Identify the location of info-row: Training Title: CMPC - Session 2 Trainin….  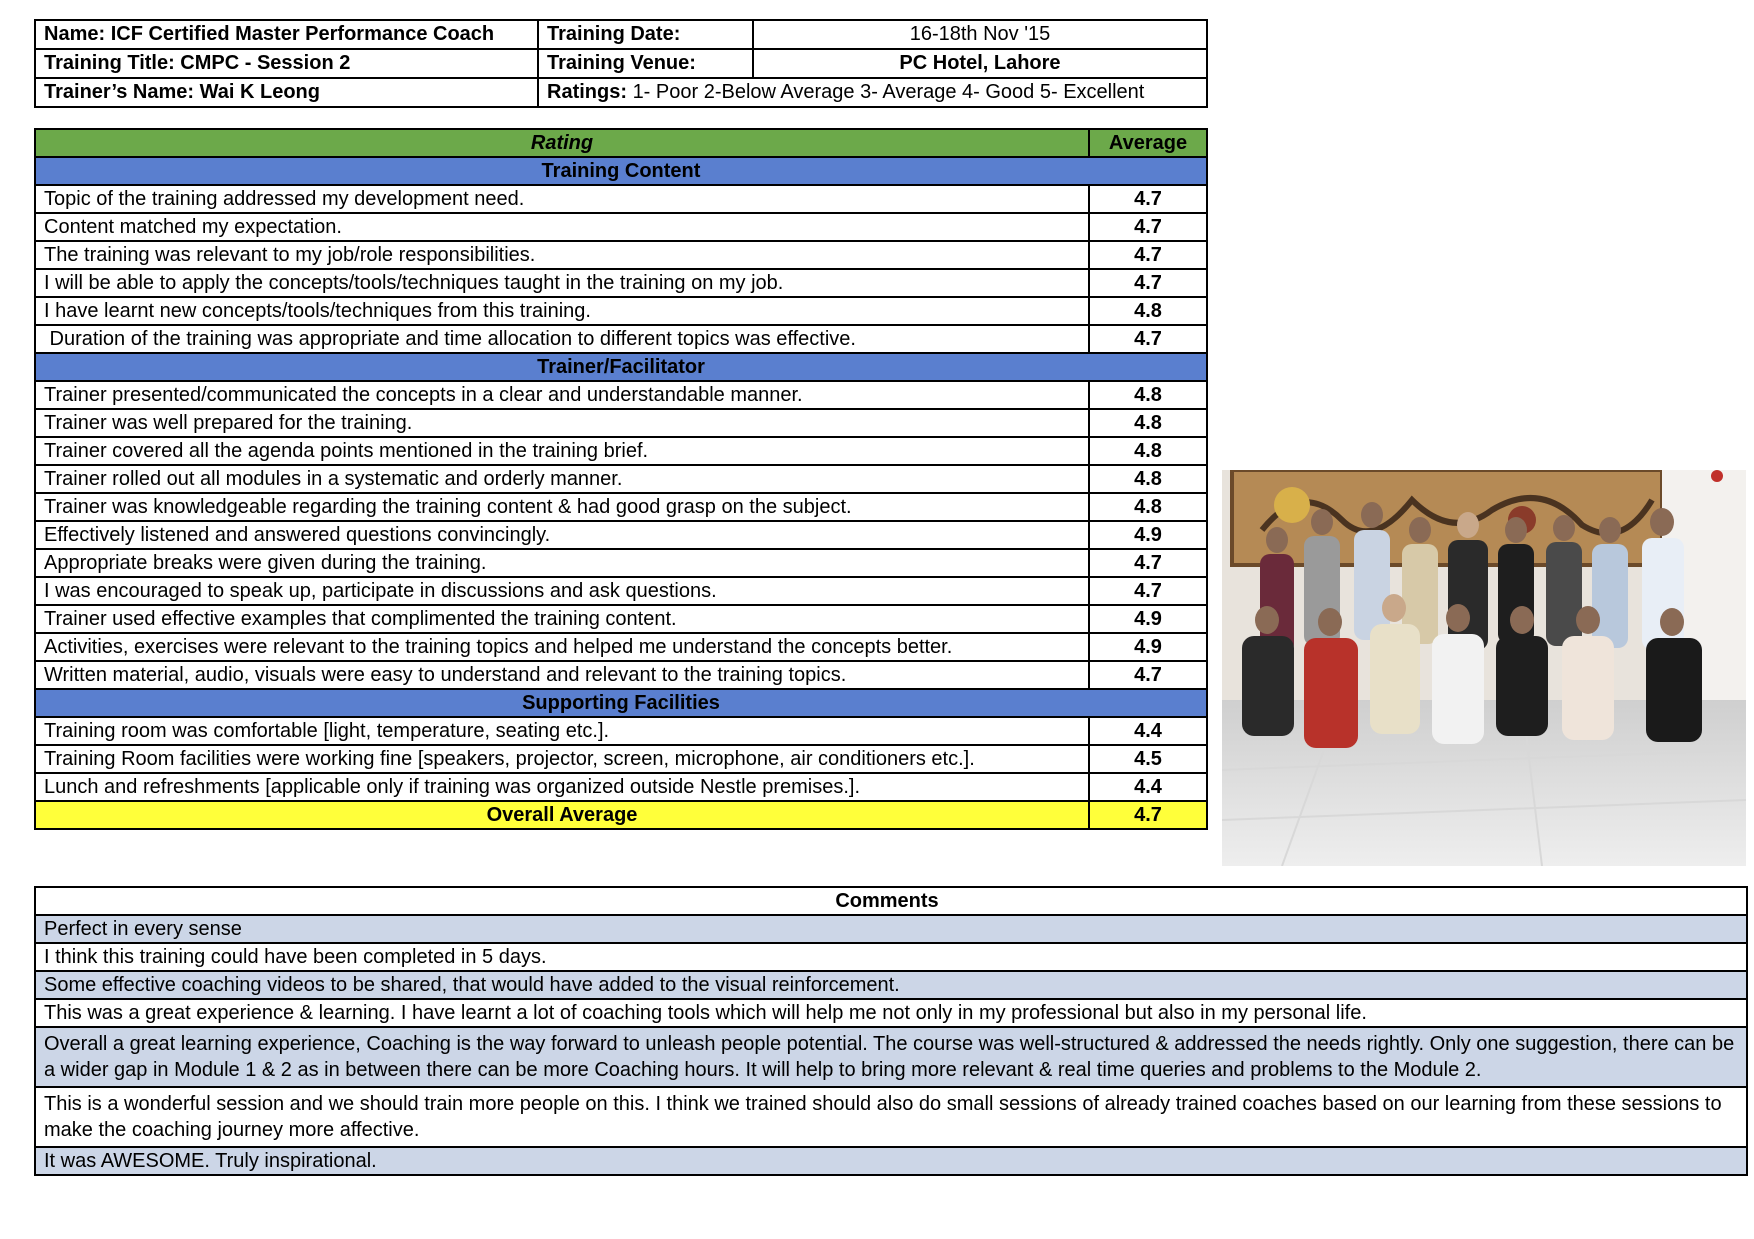
(621, 63).